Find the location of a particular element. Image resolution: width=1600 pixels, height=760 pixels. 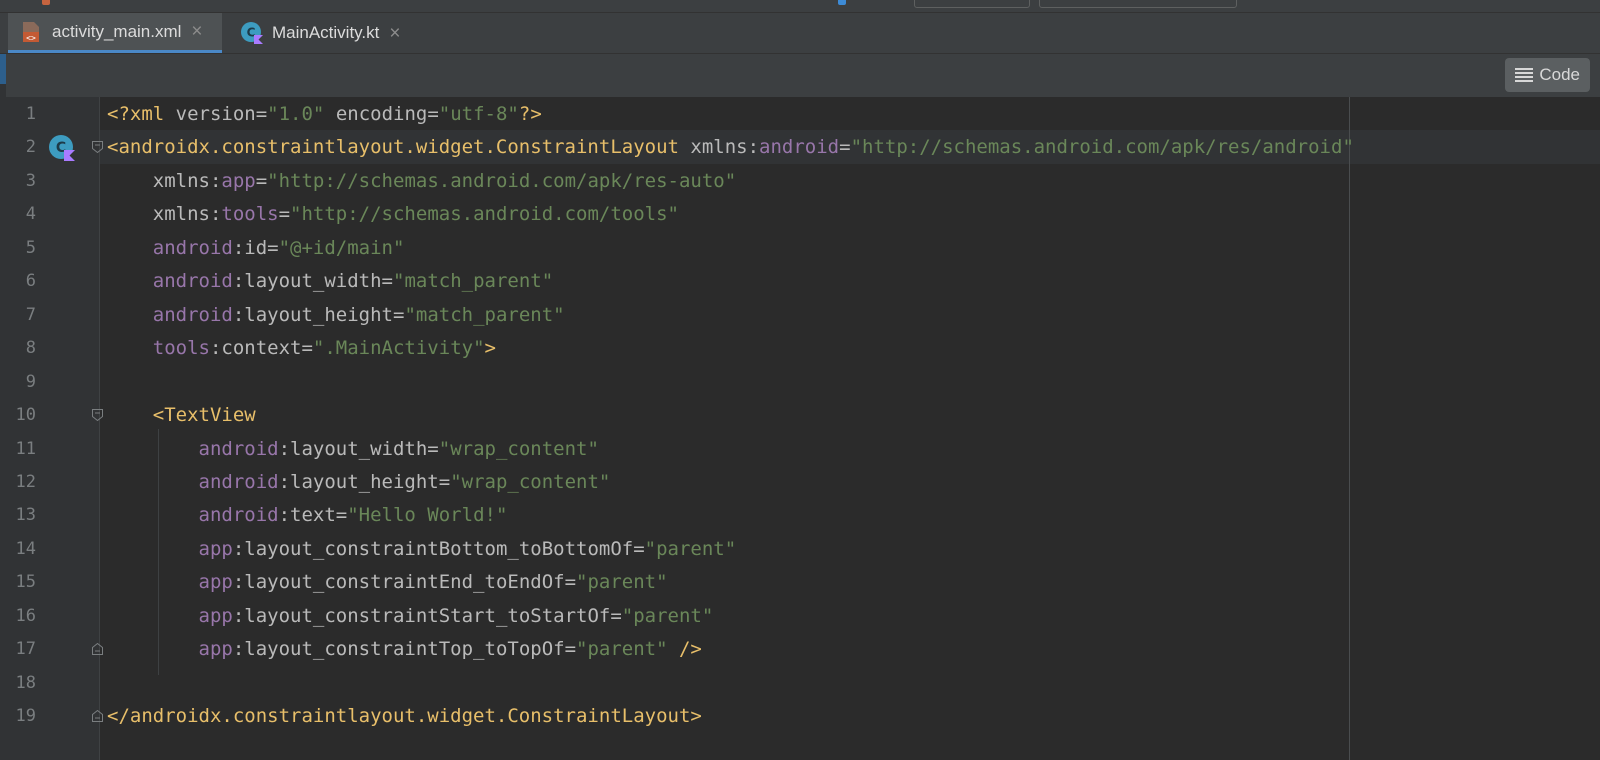

code-line: android:id="@+id/main" is located at coordinates (256, 248).